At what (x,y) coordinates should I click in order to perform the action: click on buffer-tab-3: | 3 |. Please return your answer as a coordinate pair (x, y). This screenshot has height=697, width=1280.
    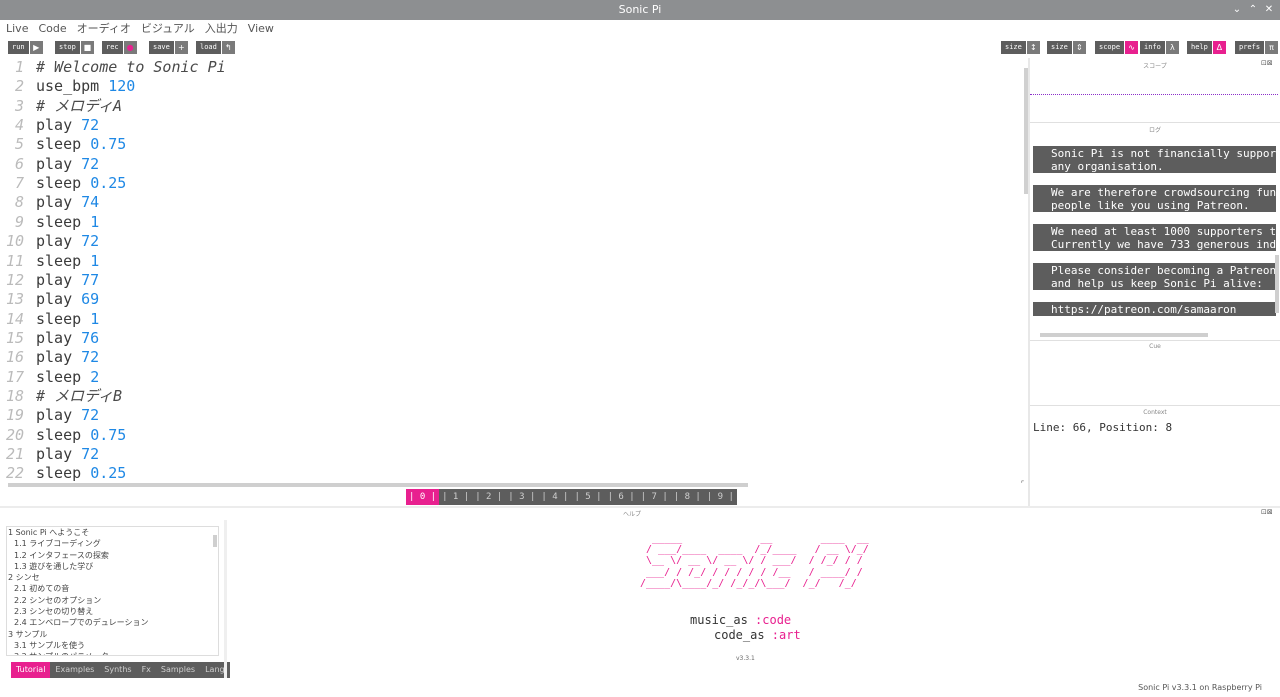
    Looking at the image, I should click on (521, 497).